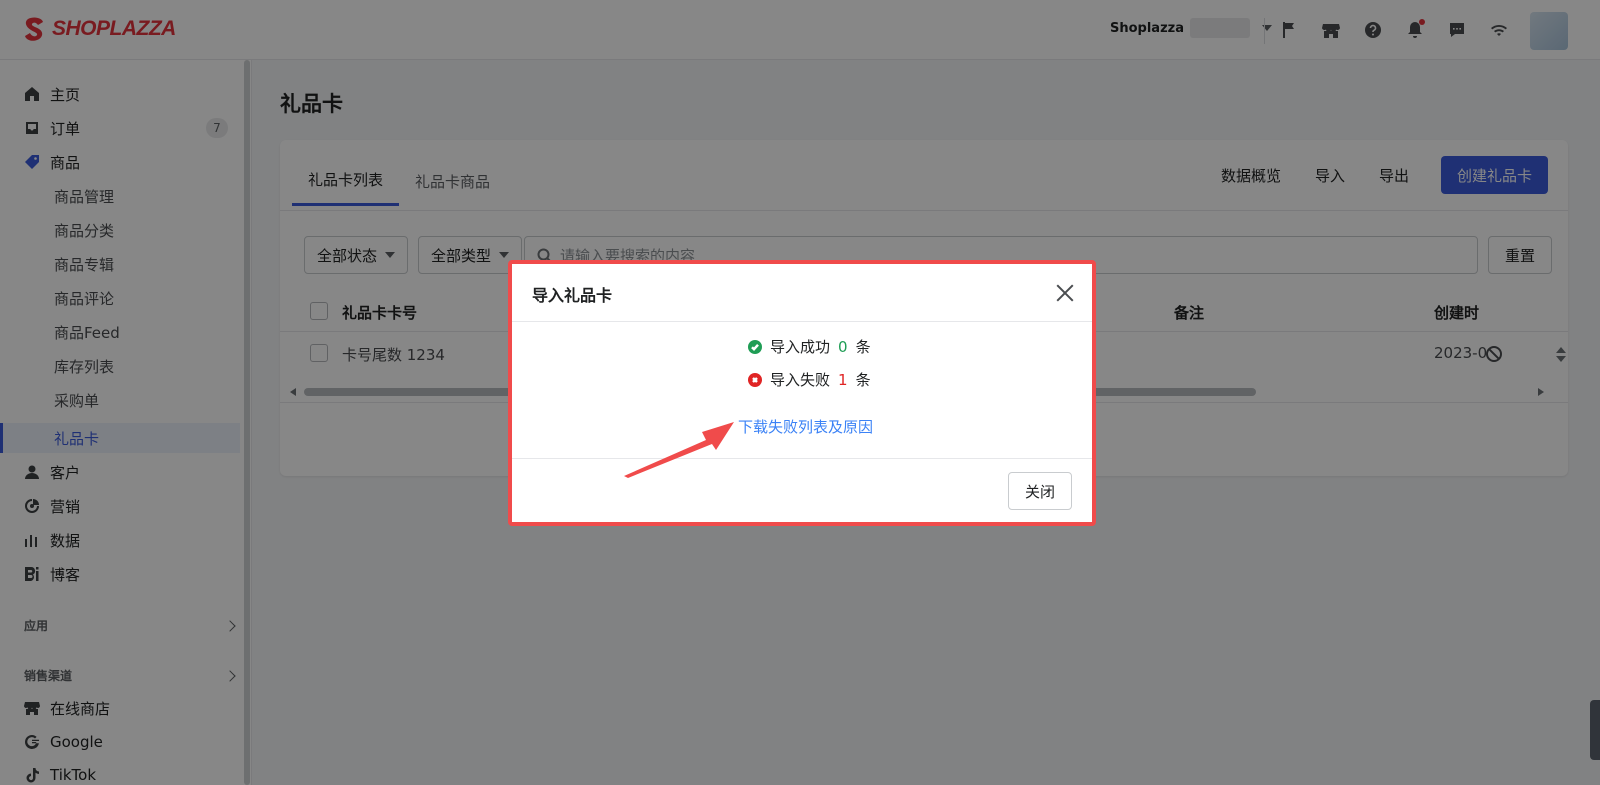 This screenshot has height=785, width=1600. Describe the element at coordinates (755, 346) in the screenshot. I see `check-circle-icon` at that location.